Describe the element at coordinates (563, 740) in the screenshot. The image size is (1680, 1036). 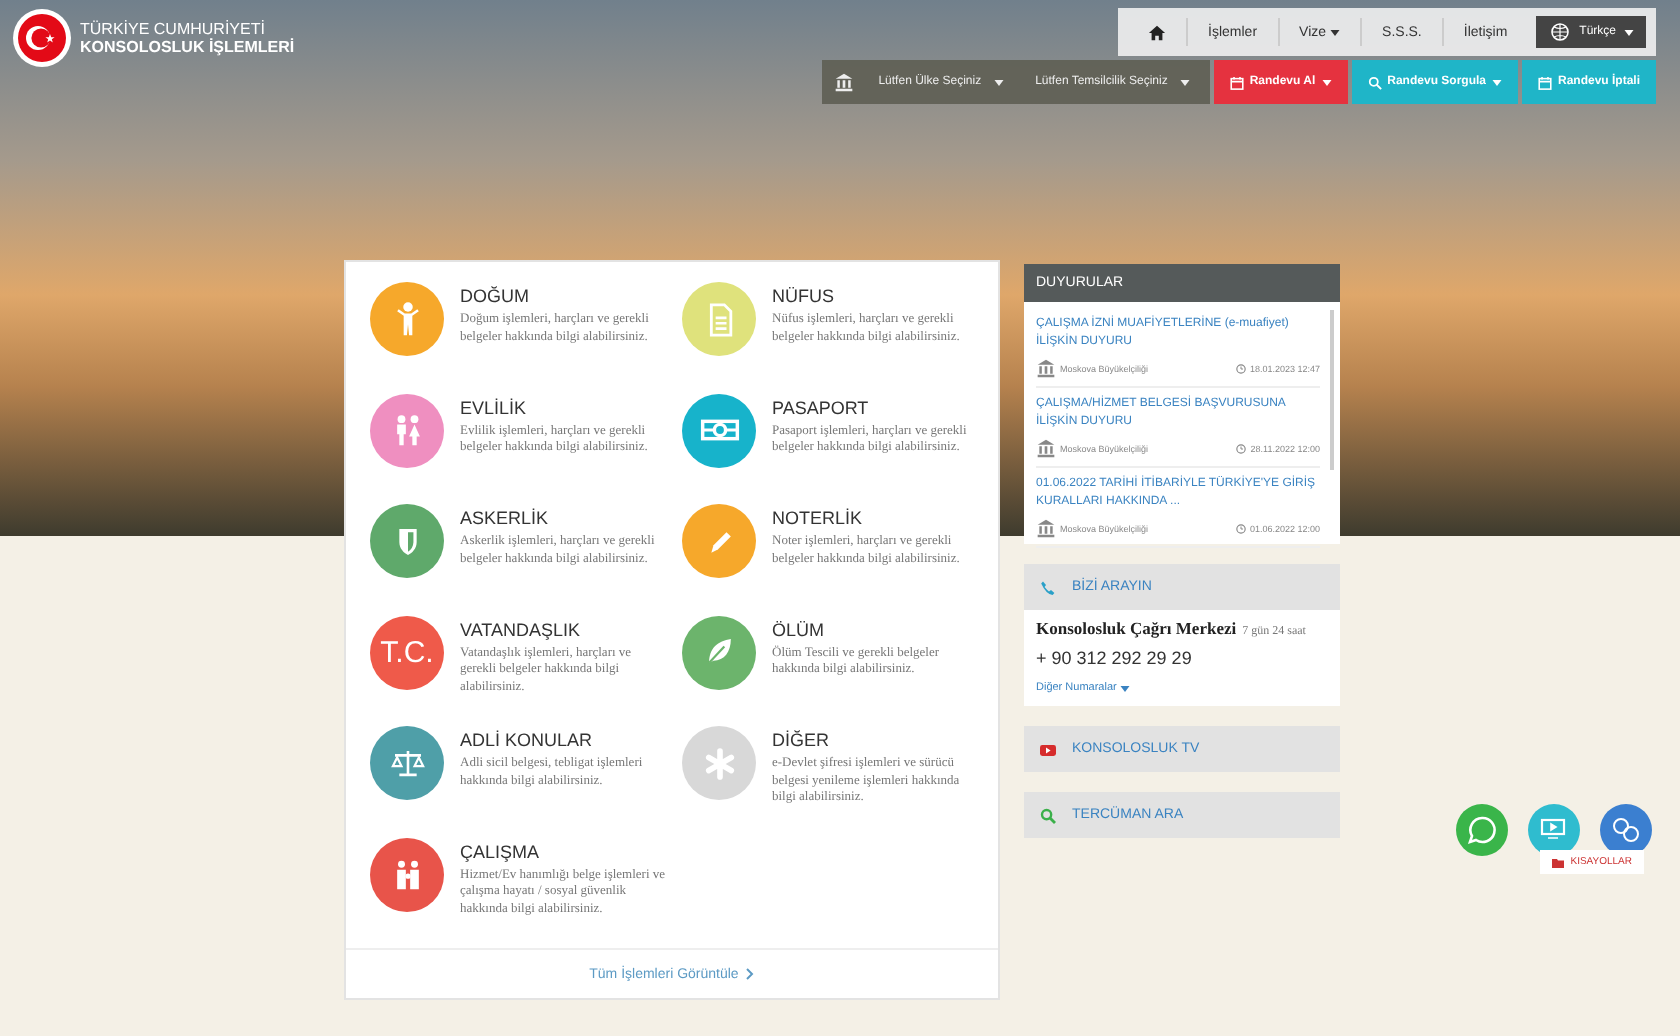
I see `service-title: ADLİ KONULAR` at that location.